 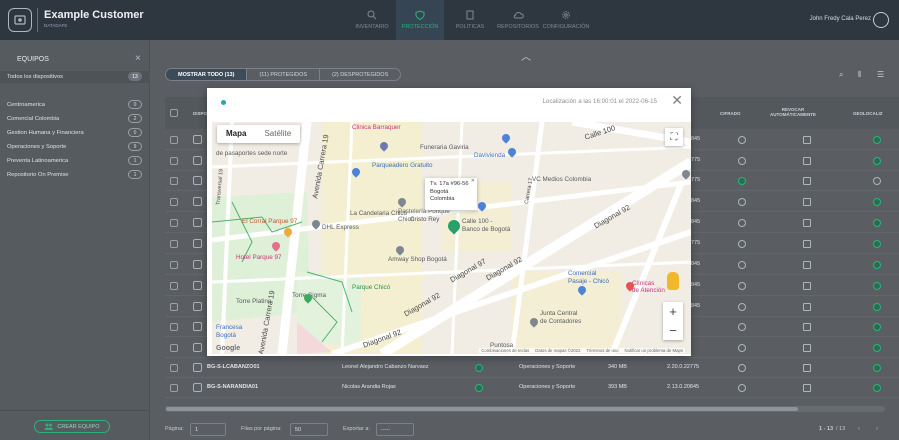 I want to click on report-problem-link: Notificar un problema de Maps, so click(x=653, y=350).